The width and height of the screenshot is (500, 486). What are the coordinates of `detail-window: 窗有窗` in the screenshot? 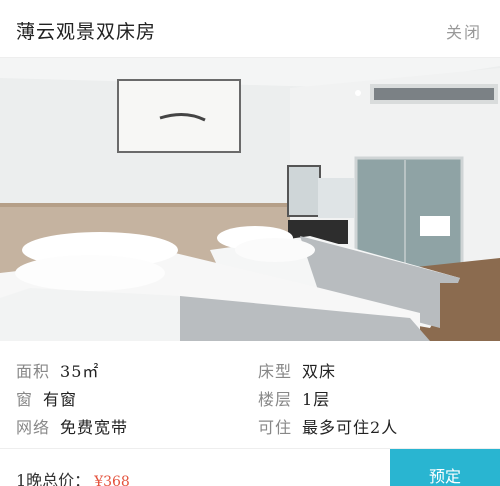 It's located at (46, 398).